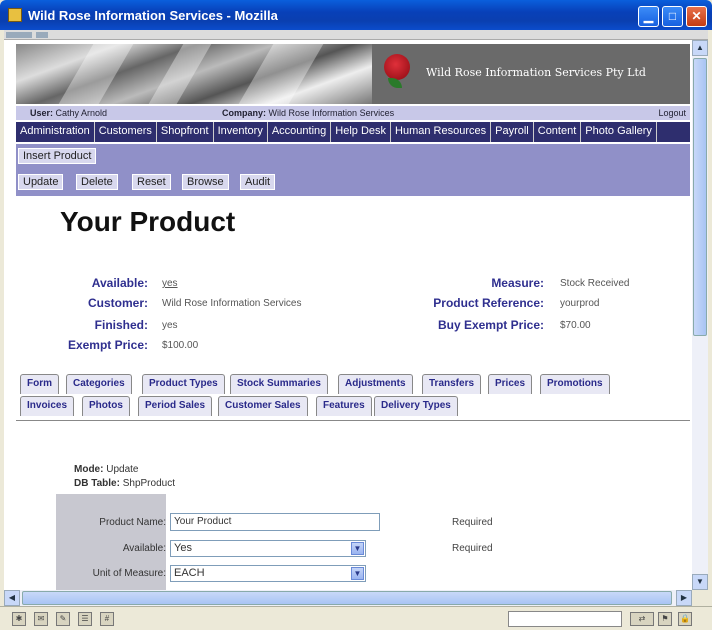 The width and height of the screenshot is (712, 630). What do you see at coordinates (41, 619) in the screenshot?
I see `mail-icon: ✉` at bounding box center [41, 619].